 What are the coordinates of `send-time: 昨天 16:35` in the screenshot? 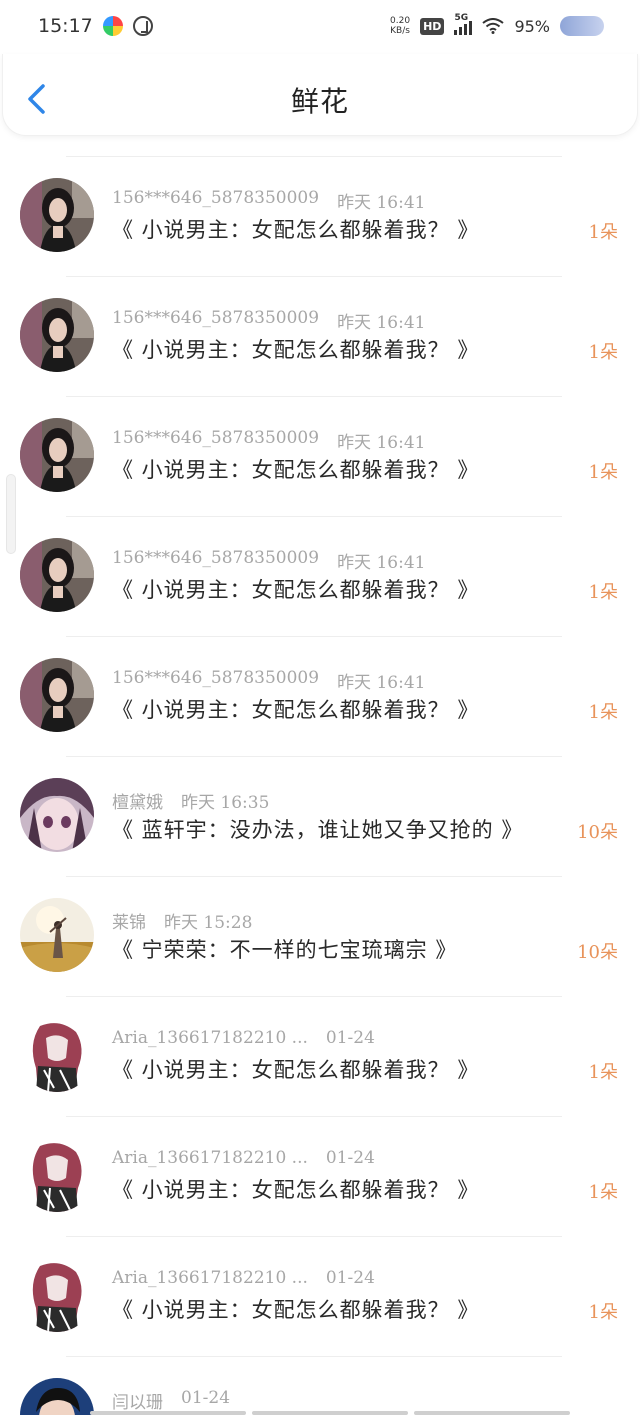 It's located at (225, 803).